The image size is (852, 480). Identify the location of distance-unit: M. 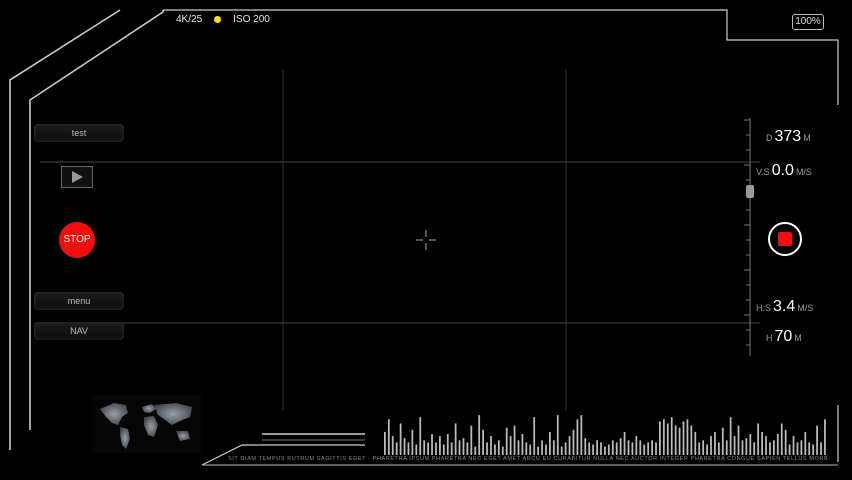
(807, 138).